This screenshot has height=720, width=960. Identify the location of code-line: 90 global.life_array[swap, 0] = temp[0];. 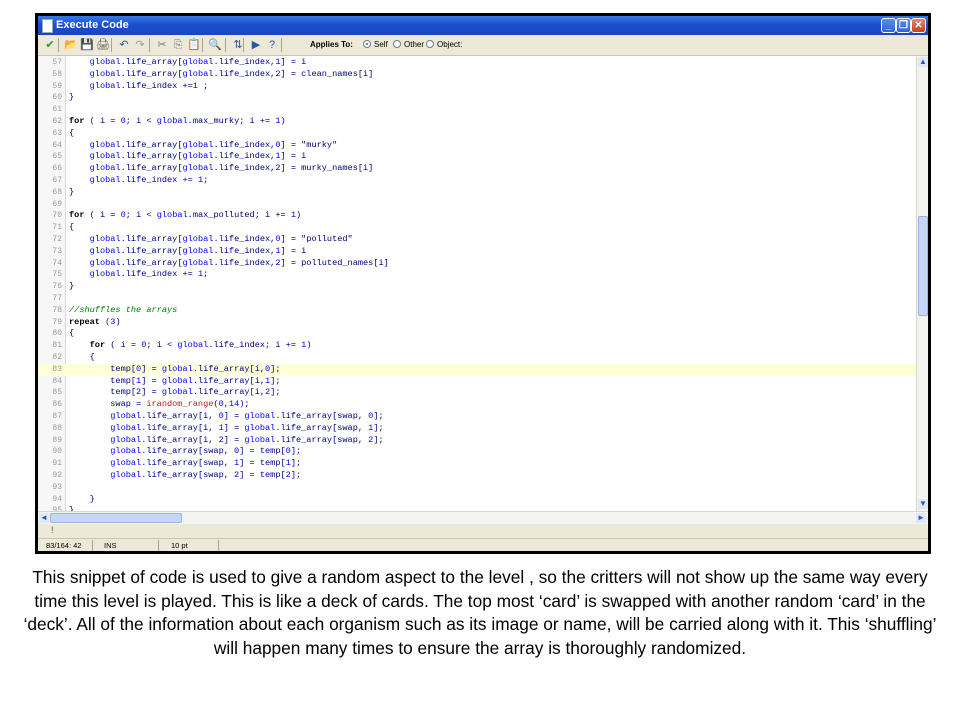
(477, 452).